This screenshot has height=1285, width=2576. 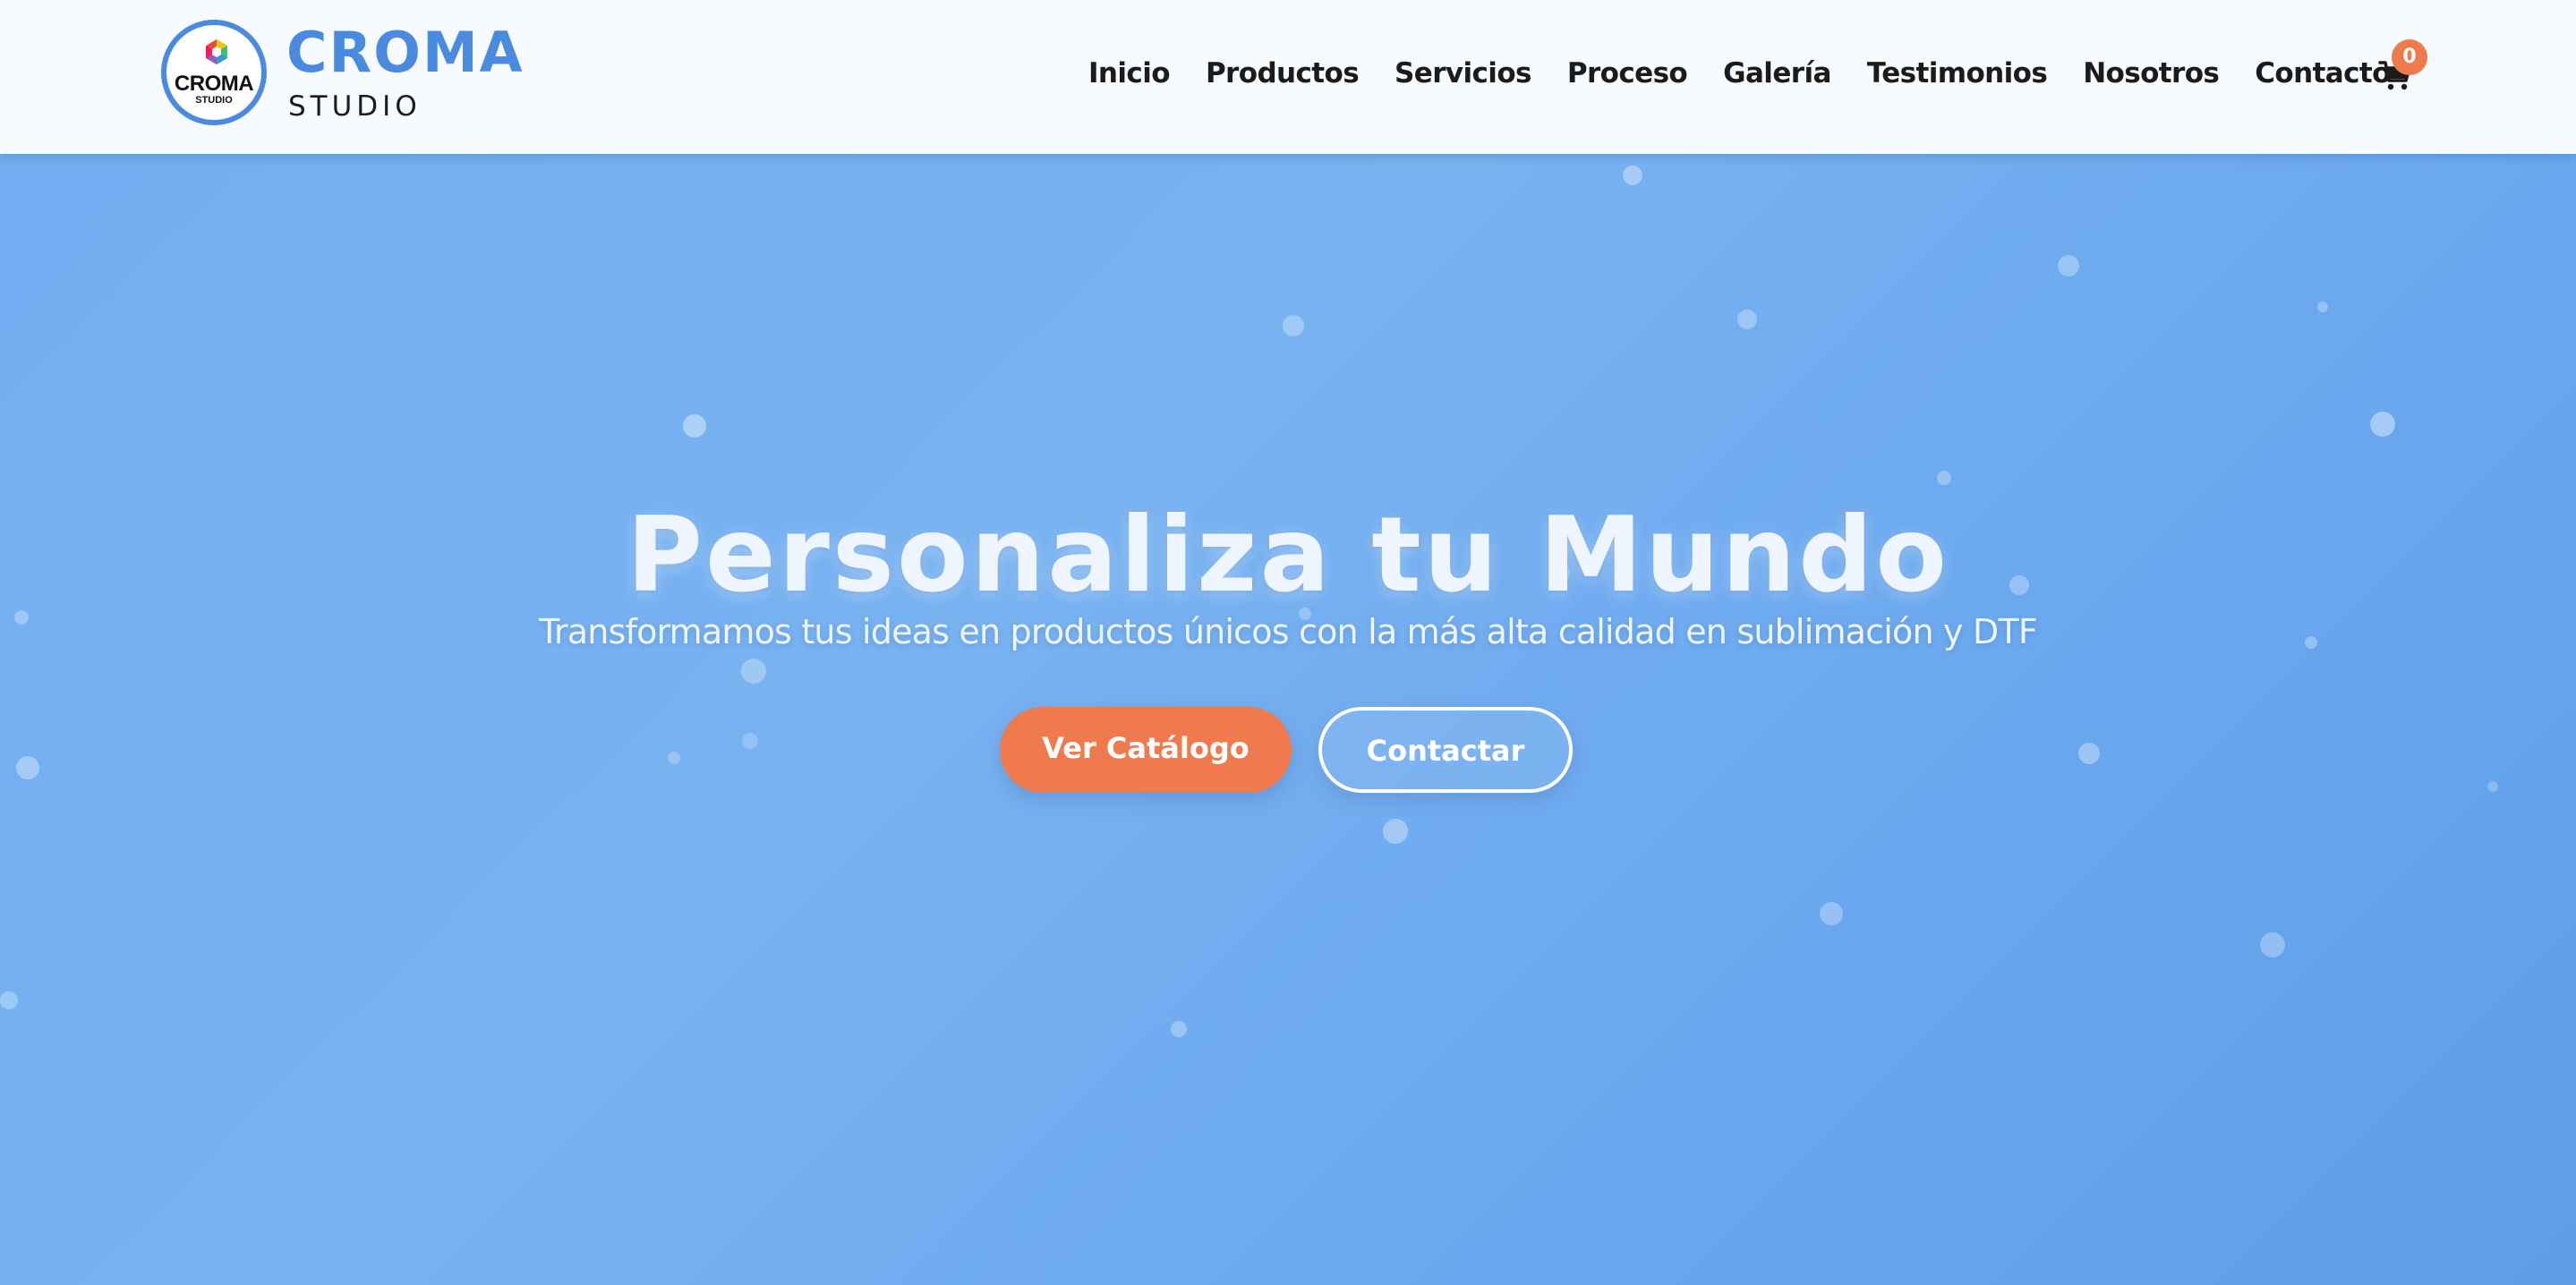 What do you see at coordinates (216, 51) in the screenshot?
I see `color-hexagon-icon` at bounding box center [216, 51].